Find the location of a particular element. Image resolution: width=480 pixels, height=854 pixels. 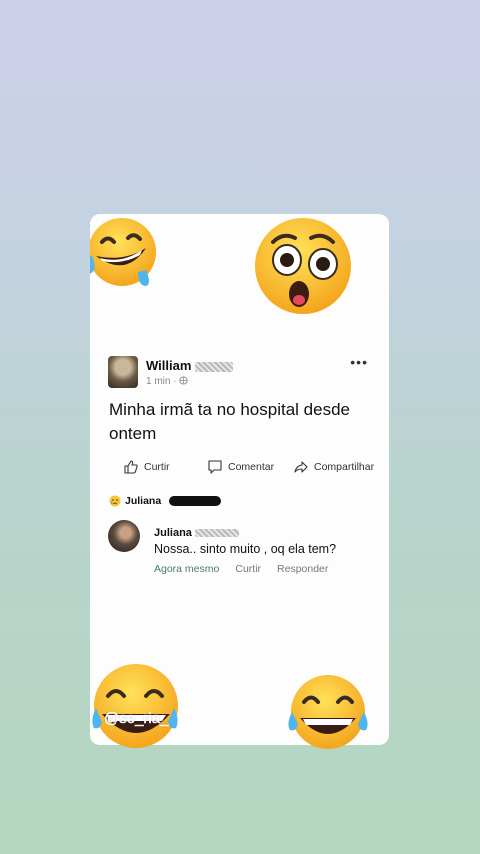

globe-icon is located at coordinates (183, 380).